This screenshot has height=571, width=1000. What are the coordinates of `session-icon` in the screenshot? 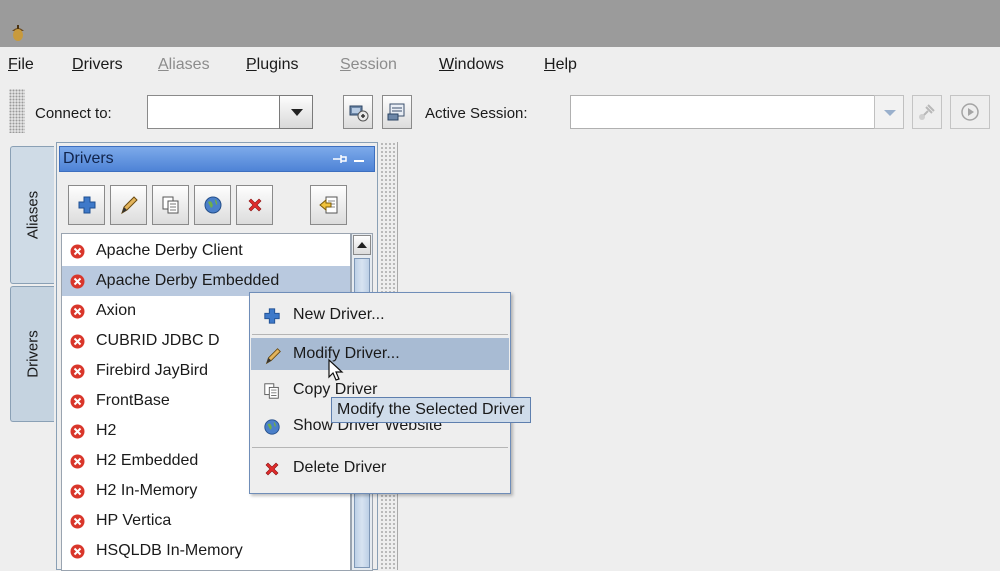 It's located at (396, 112).